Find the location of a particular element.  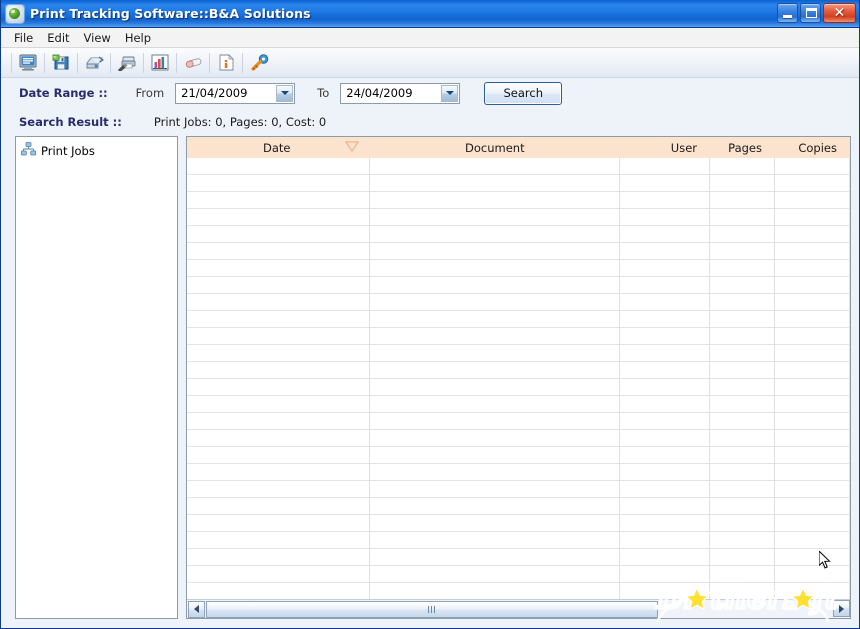

menu-bar: File Edit View Help is located at coordinates (430, 38).